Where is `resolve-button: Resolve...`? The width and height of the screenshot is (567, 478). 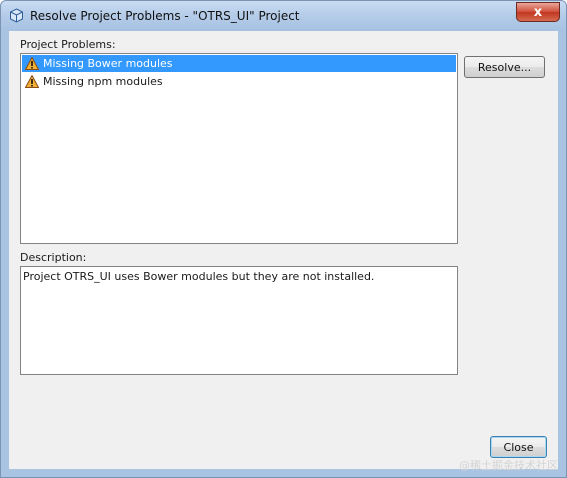 resolve-button: Resolve... is located at coordinates (504, 67).